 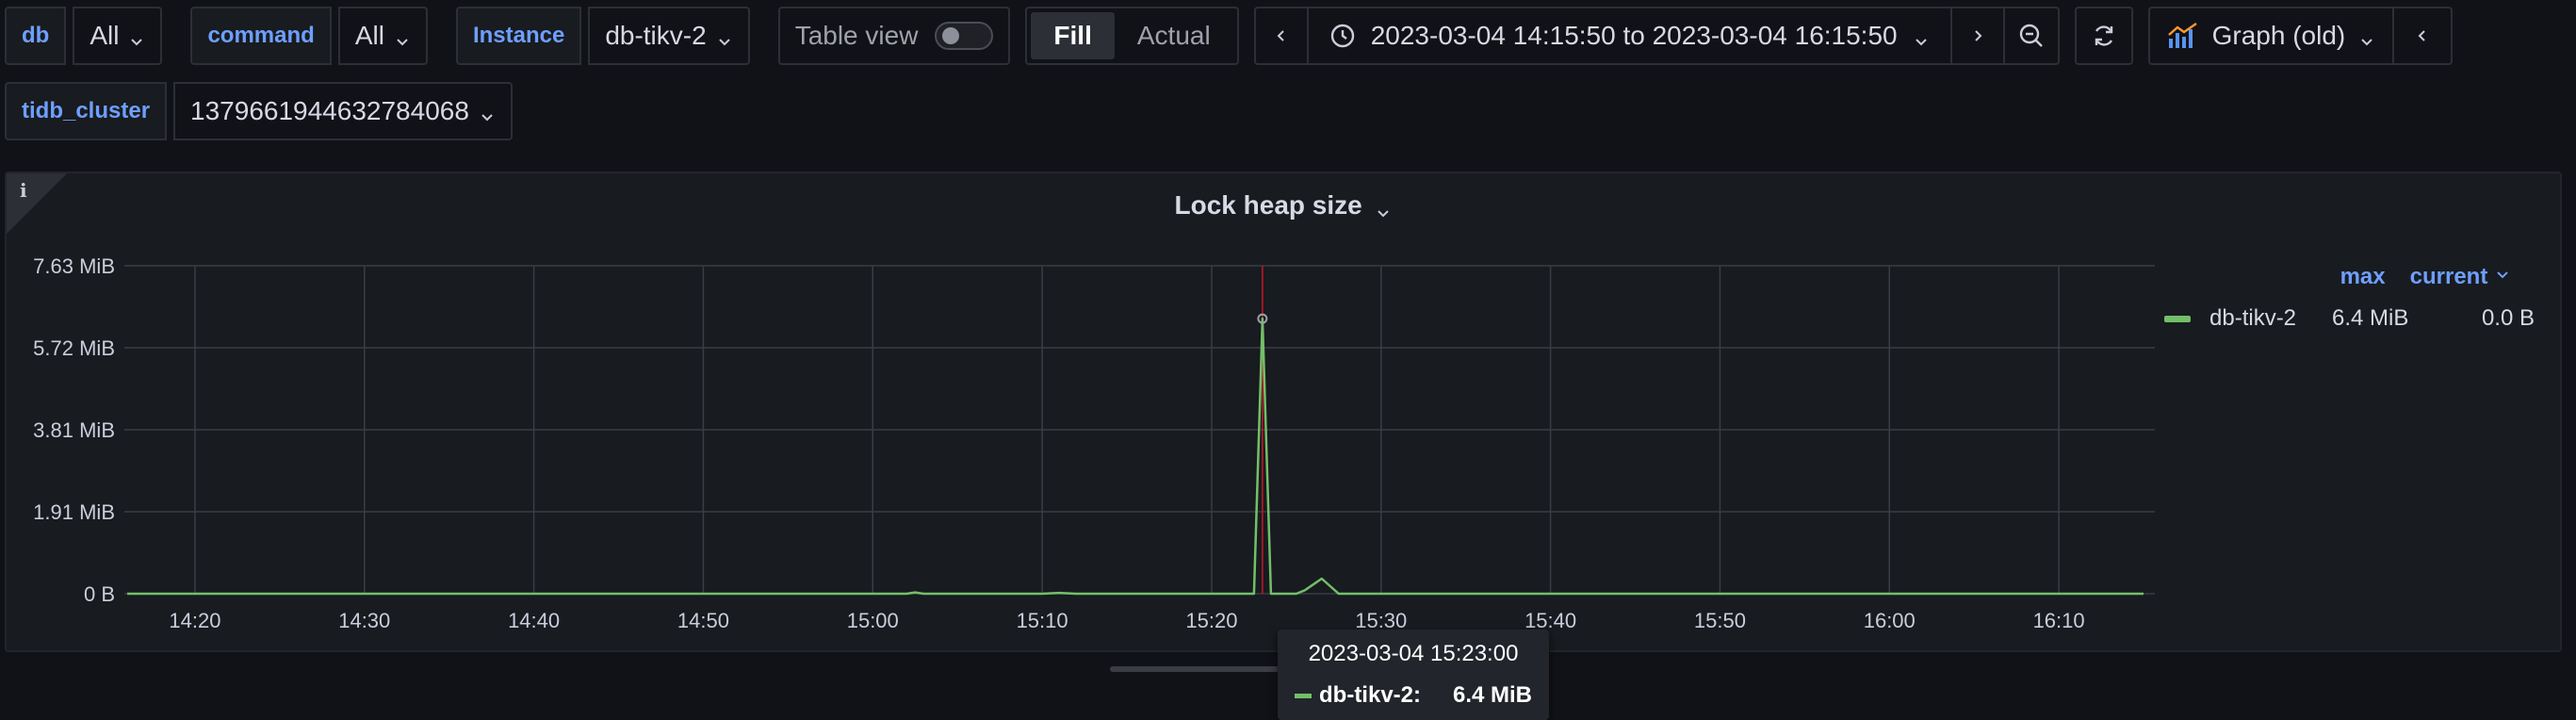 I want to click on tooltip-row: db-tikv-2: 6.4 MiB, so click(x=1413, y=695).